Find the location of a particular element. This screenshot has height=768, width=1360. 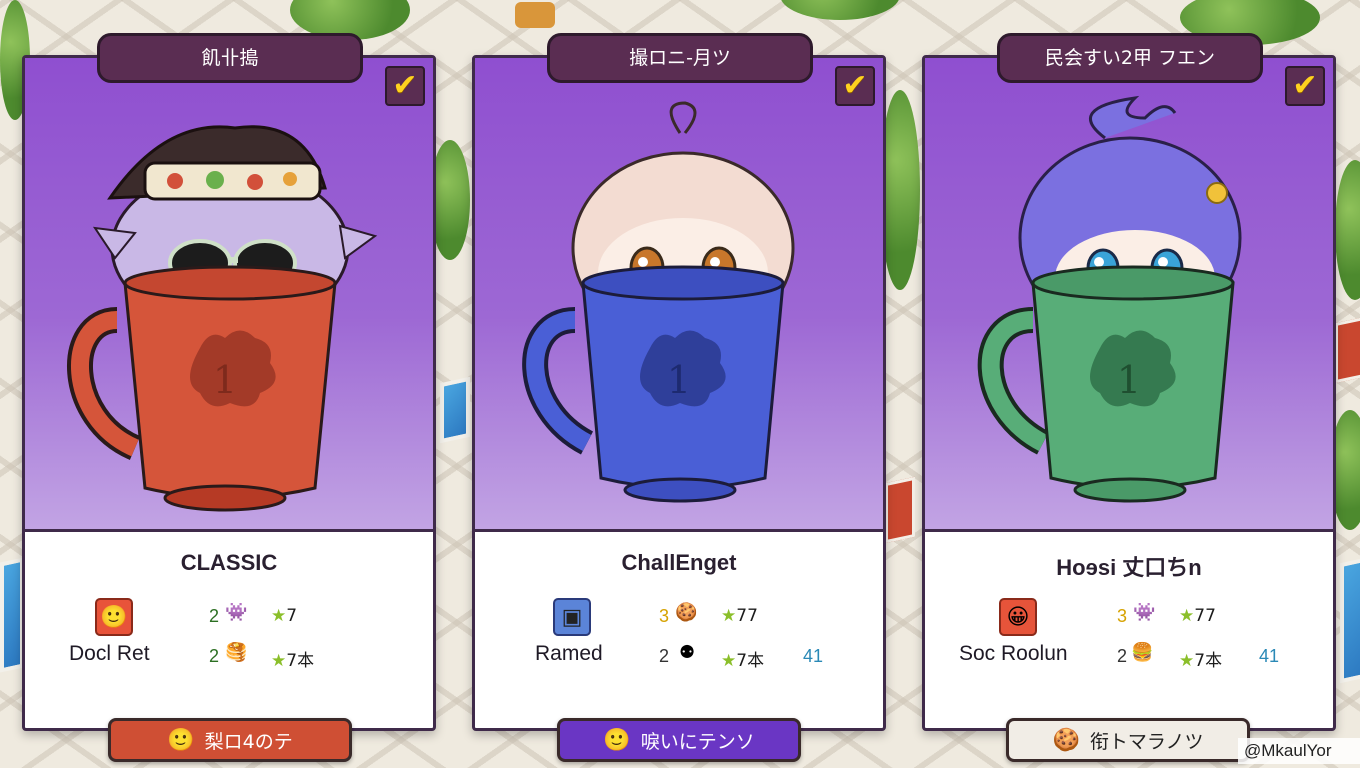

card-title: 飢卝搗 is located at coordinates (230, 58).